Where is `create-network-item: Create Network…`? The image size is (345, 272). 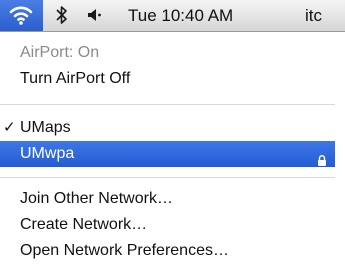
create-network-item: Create Network… is located at coordinates (167, 225).